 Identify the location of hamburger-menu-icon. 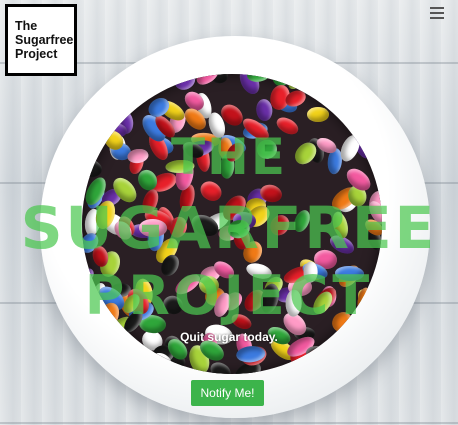
(437, 13).